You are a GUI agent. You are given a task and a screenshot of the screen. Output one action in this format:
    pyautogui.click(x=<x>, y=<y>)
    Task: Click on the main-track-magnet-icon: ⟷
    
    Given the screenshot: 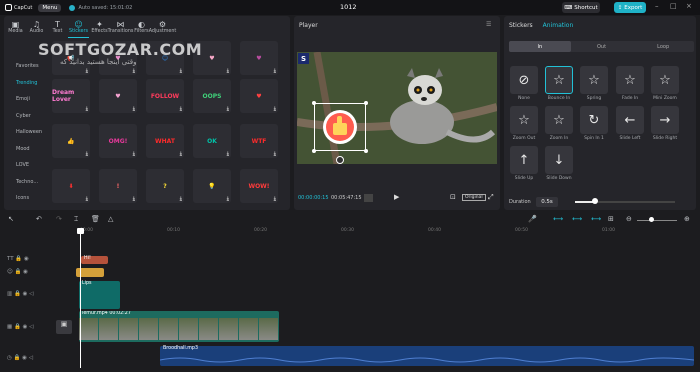 What is the action you would take?
    pyautogui.click(x=558, y=219)
    